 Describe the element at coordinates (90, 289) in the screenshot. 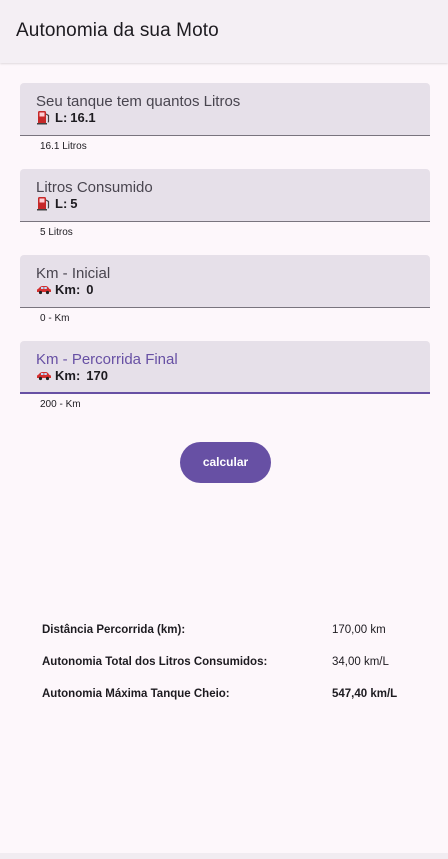

I see `field-value: 0` at that location.